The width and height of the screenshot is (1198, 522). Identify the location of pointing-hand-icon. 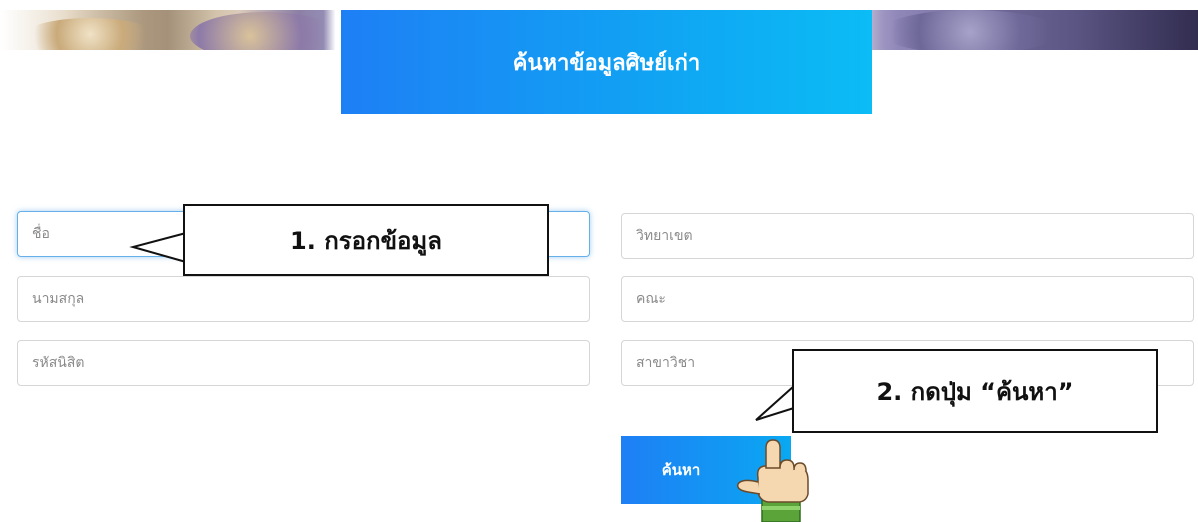
(772, 480).